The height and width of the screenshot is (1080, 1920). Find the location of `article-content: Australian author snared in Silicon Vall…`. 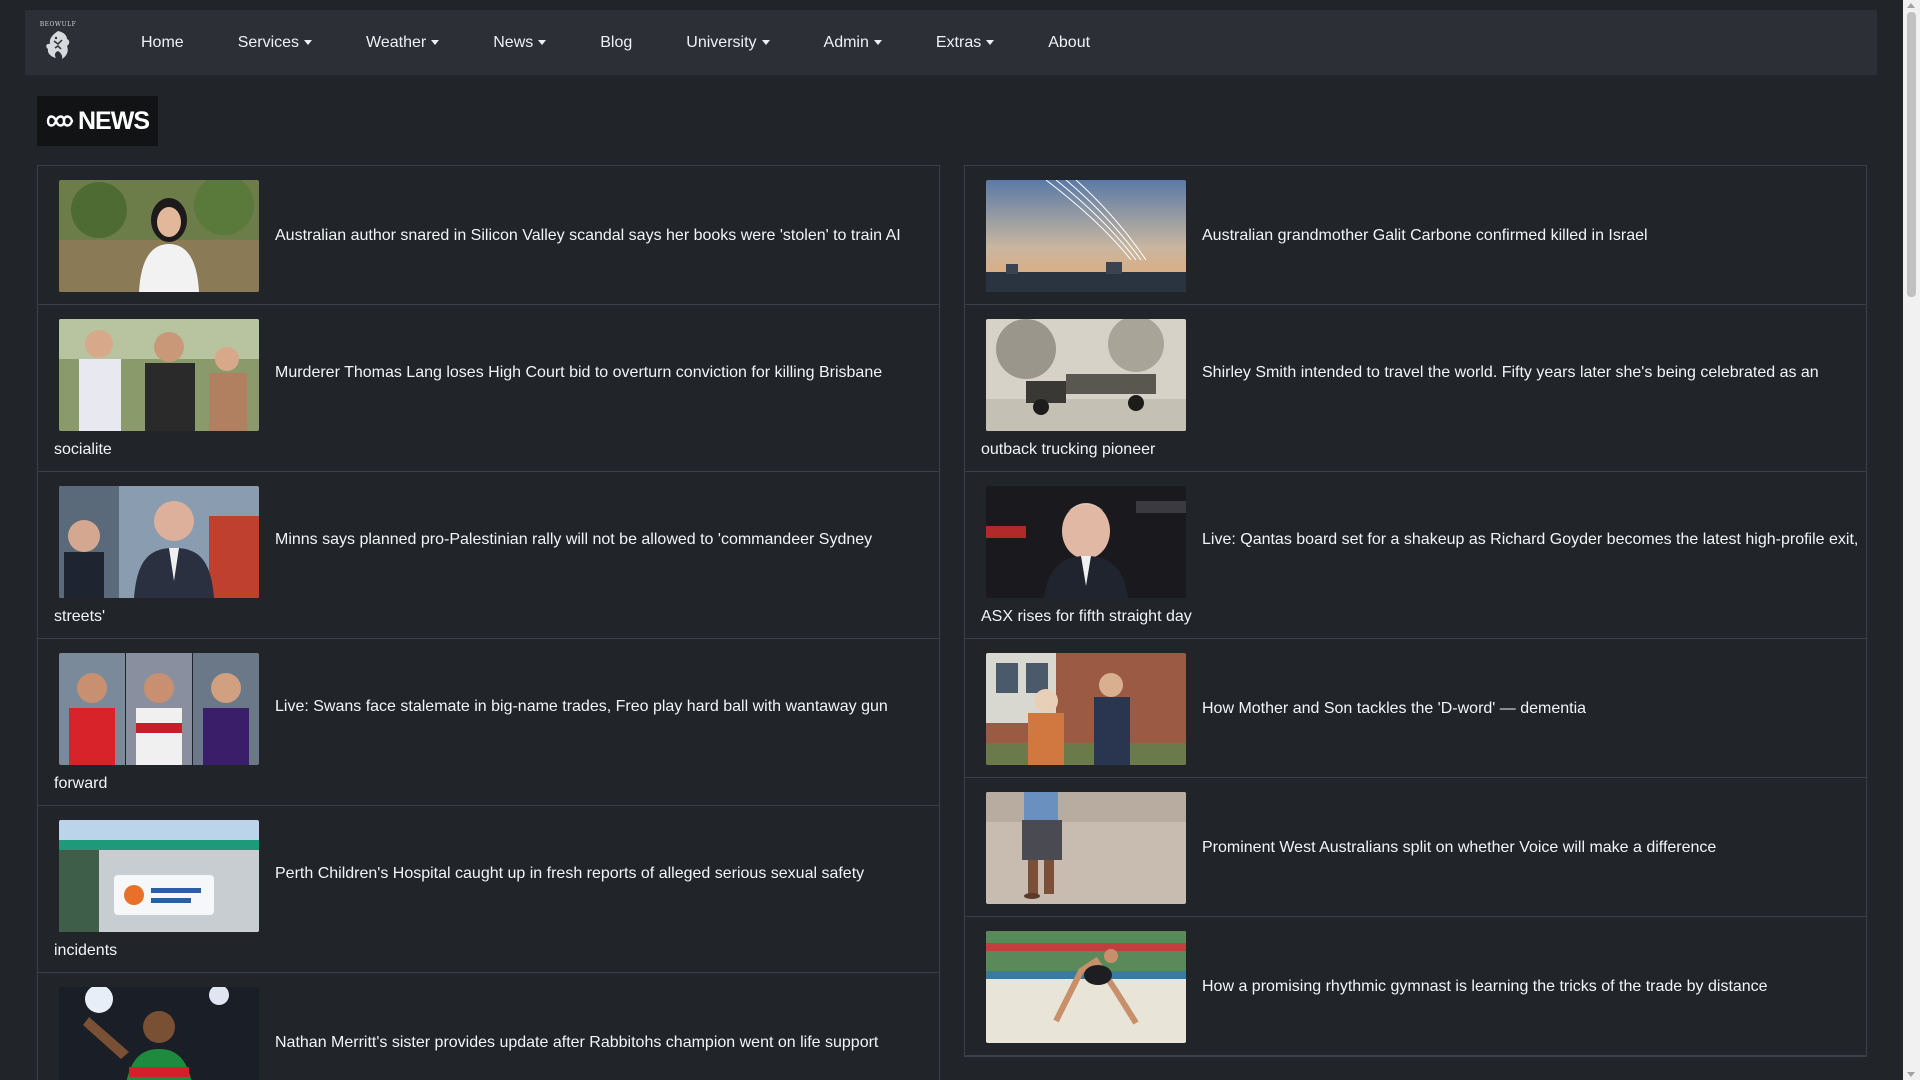

article-content: Australian author snared in Silicon Vall… is located at coordinates (488, 235).